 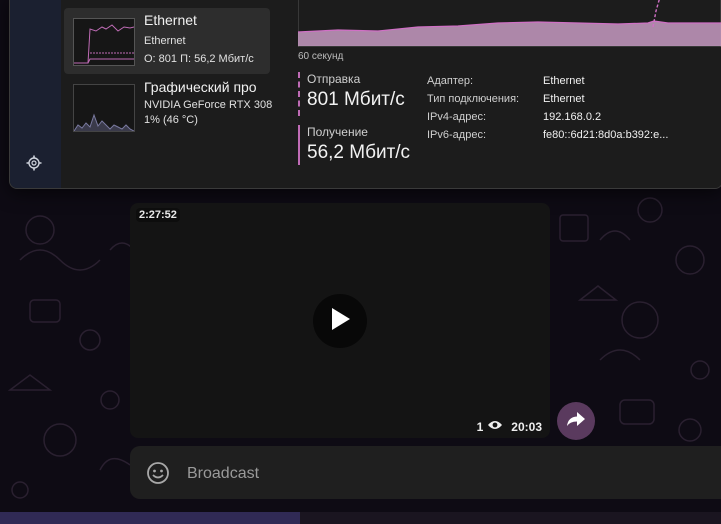 I want to click on bottom-strip-accent, so click(x=150, y=518).